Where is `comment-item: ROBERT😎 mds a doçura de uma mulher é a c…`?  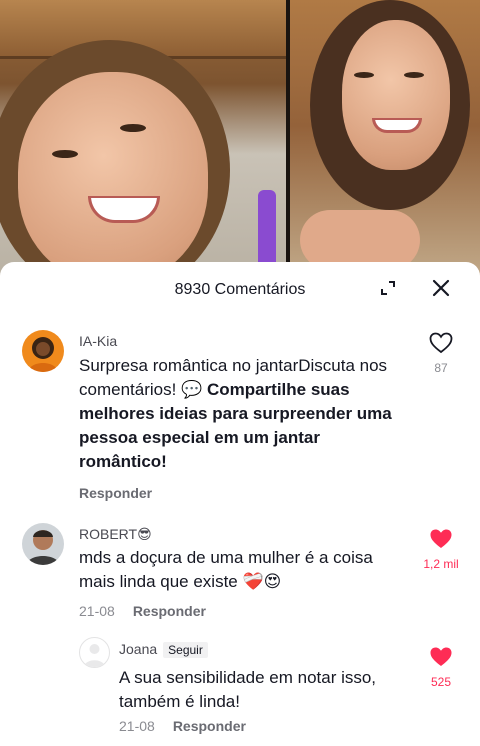
comment-item: ROBERT😎 mds a doçura de uma mulher é a c… is located at coordinates (240, 577).